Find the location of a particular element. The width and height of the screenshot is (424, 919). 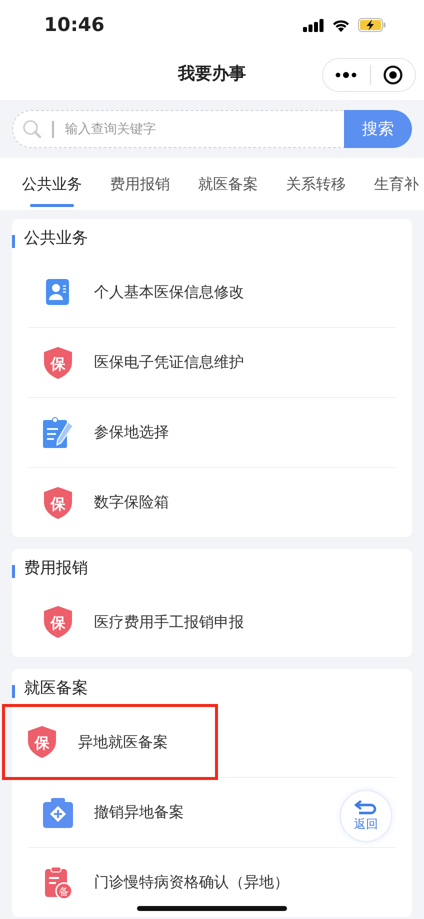

medical-kit-icon is located at coordinates (58, 812).